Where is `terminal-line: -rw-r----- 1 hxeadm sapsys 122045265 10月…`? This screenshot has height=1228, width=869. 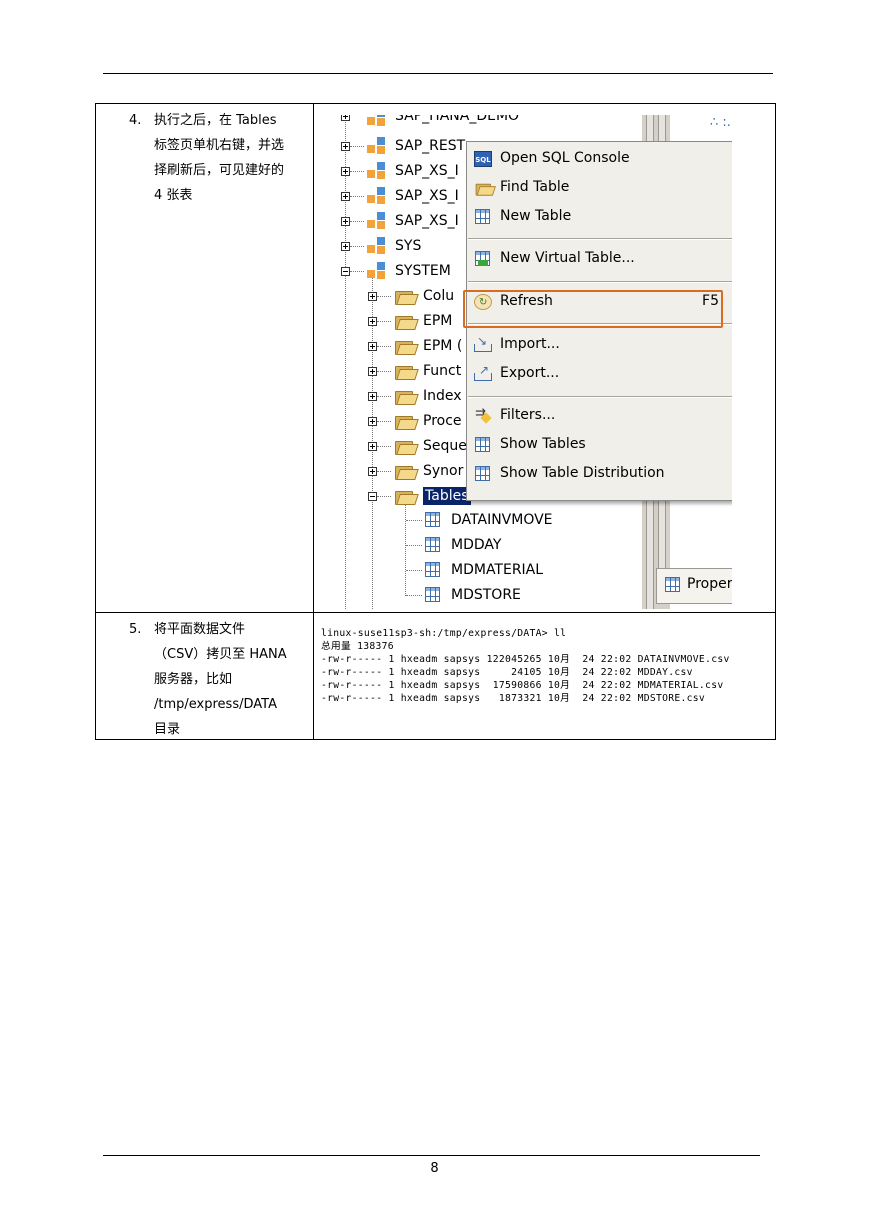
terminal-line: -rw-r----- 1 hxeadm sapsys 122045265 10月… is located at coordinates (525, 659).